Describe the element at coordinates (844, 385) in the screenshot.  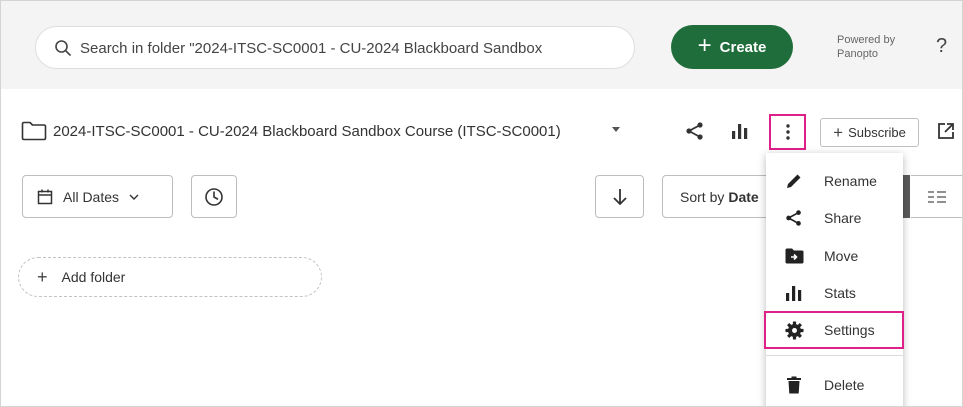
I see `menu-item-label: Delete` at that location.